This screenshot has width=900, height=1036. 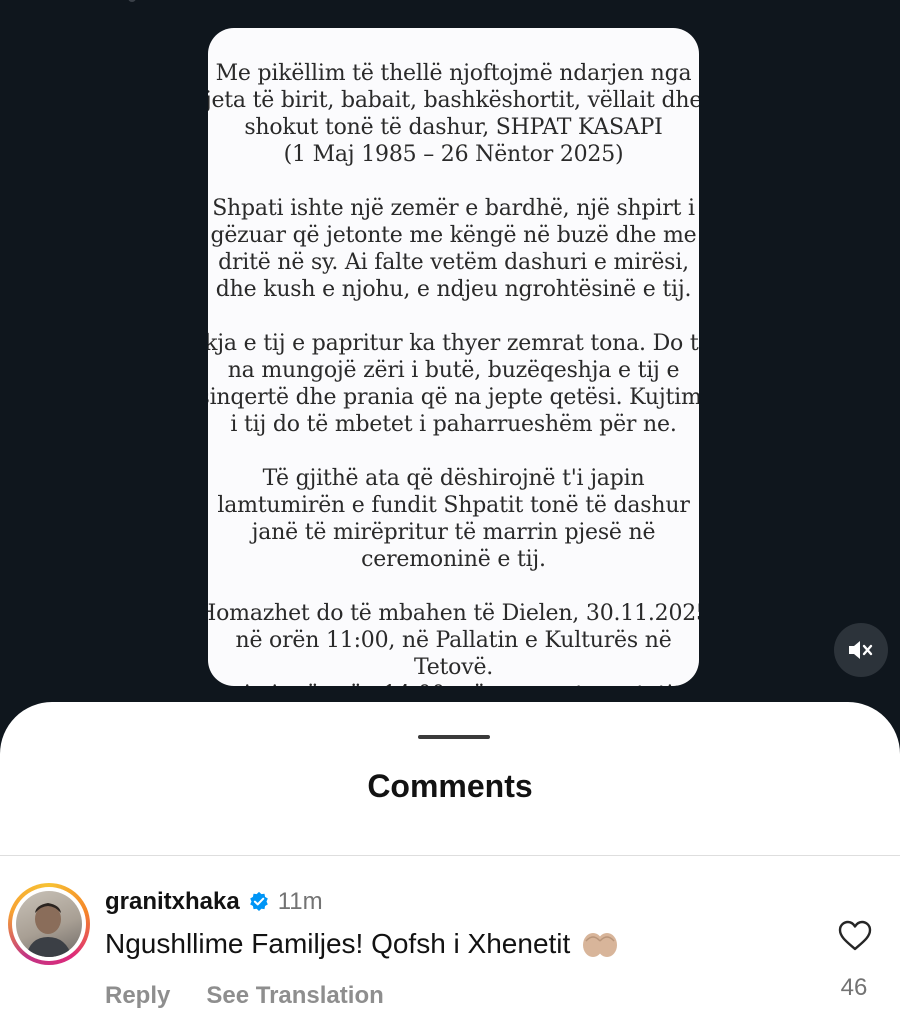 I want to click on avatar-story-ring, so click(x=49, y=924).